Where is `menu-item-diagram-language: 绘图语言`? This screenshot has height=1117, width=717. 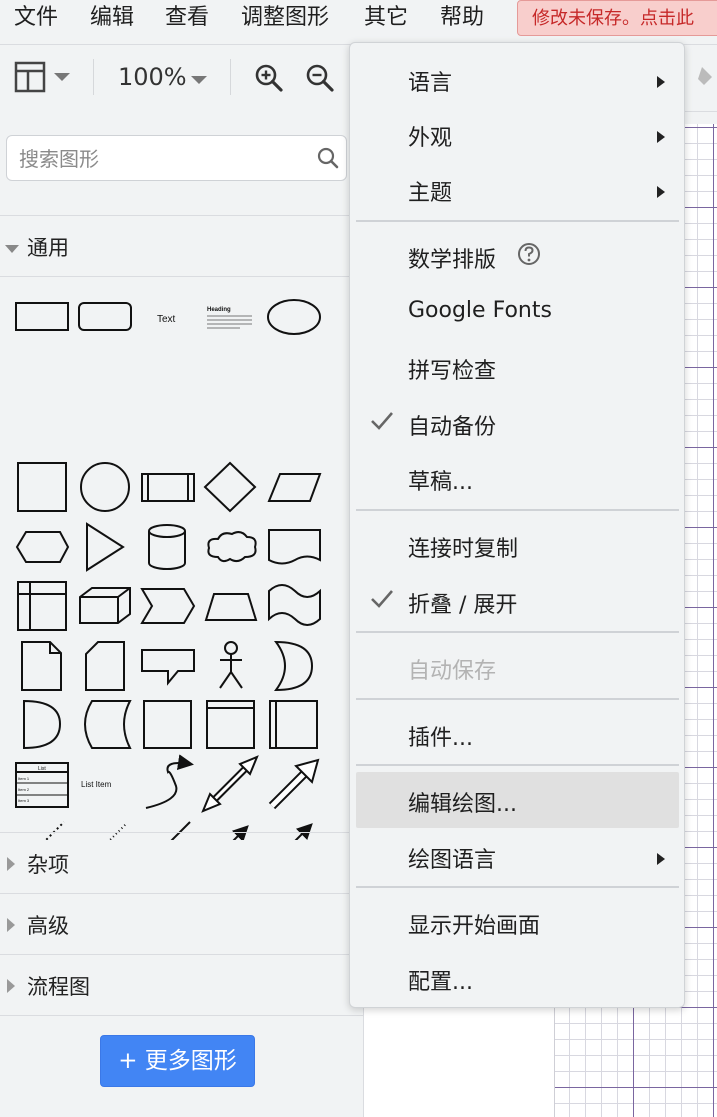 menu-item-diagram-language: 绘图语言 is located at coordinates (517, 856).